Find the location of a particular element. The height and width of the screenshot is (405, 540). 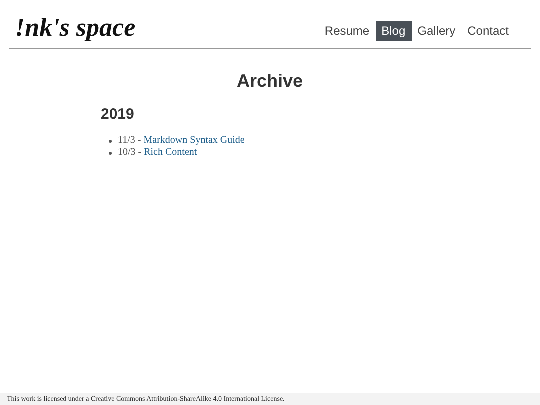

year-heading: 2019 is located at coordinates (117, 114).